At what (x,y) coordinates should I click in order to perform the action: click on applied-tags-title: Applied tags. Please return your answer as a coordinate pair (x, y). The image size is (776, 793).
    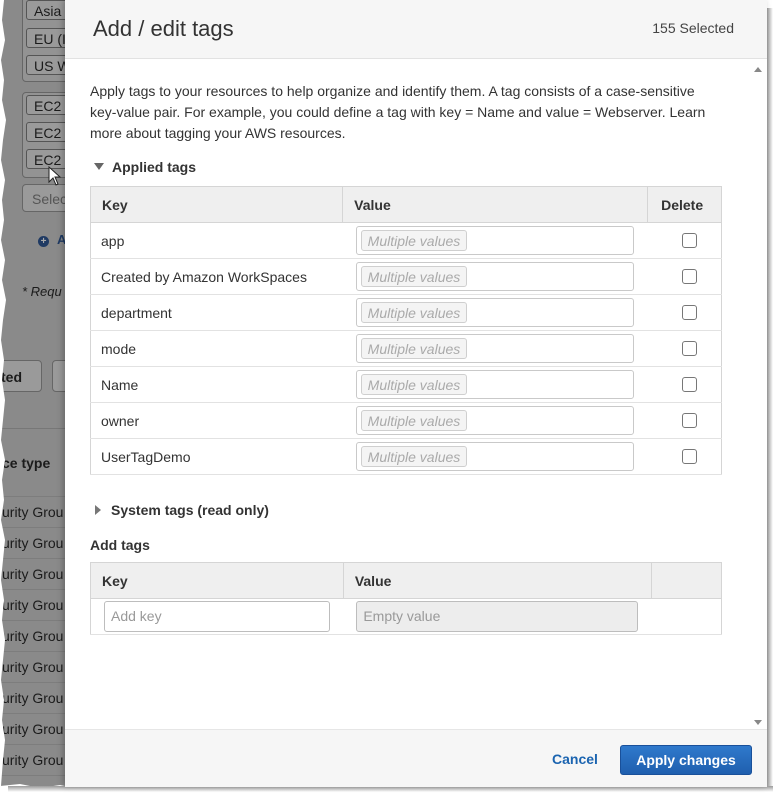
    Looking at the image, I should click on (154, 167).